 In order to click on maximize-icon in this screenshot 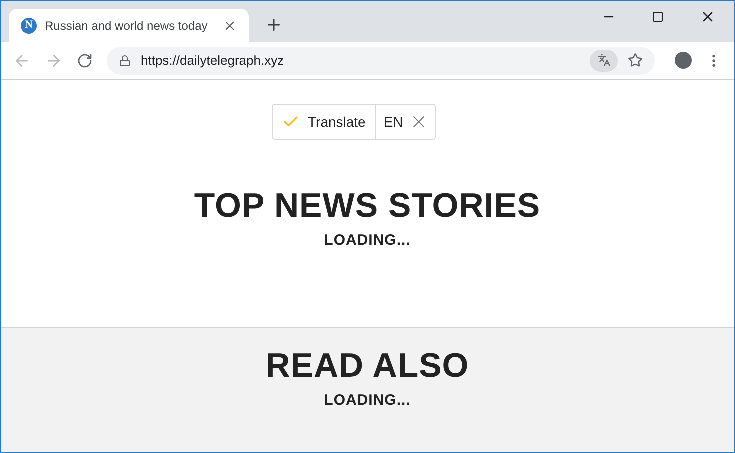, I will do `click(658, 17)`.